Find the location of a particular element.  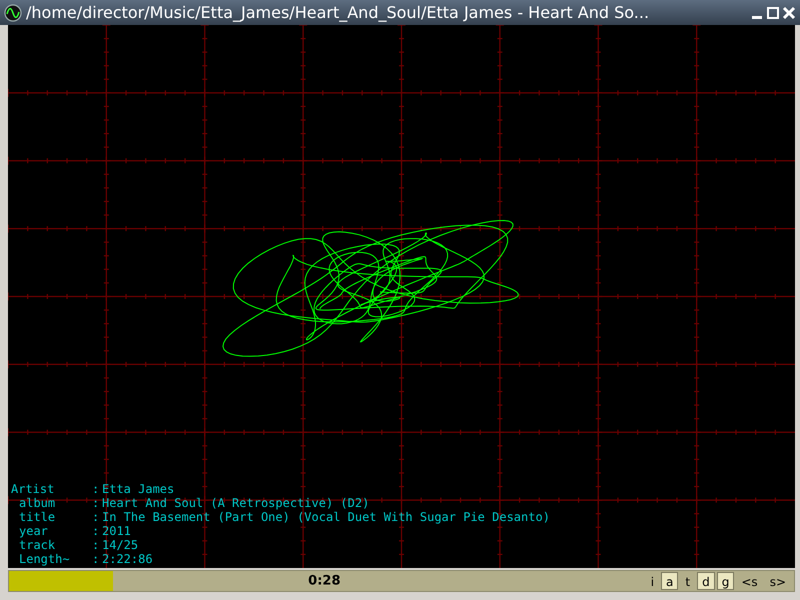

info-value: 14/25 is located at coordinates (120, 545).